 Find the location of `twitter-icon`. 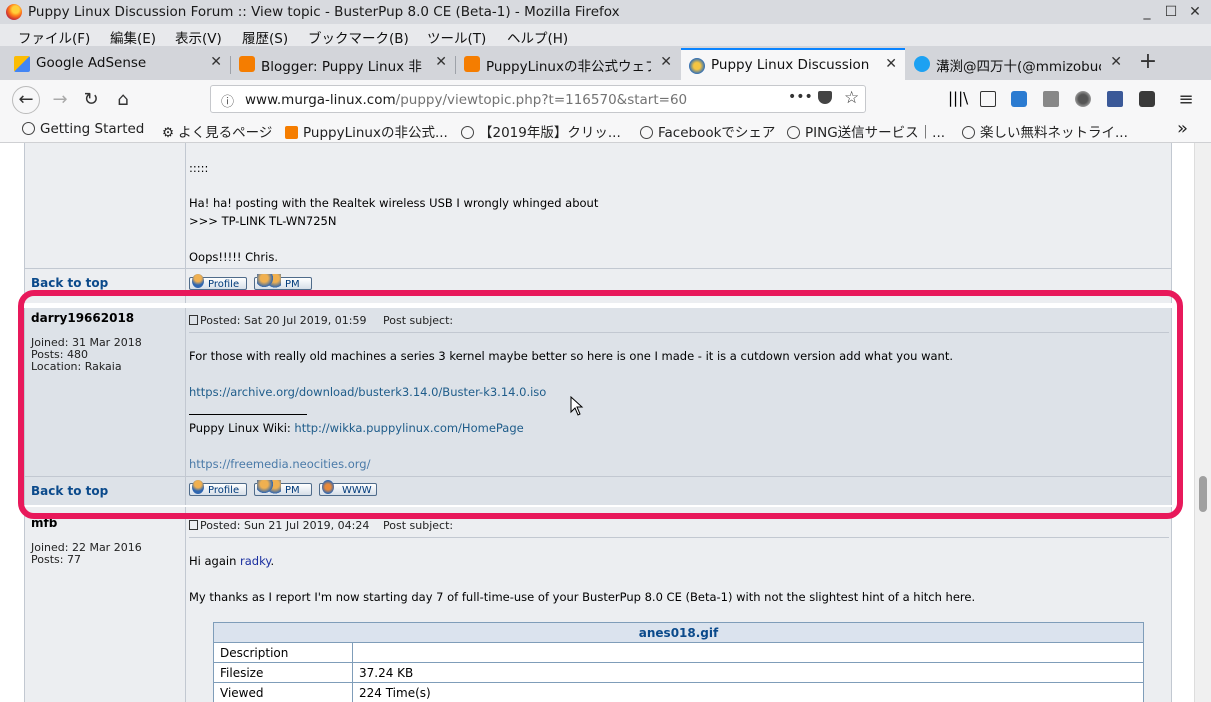

twitter-icon is located at coordinates (922, 64).